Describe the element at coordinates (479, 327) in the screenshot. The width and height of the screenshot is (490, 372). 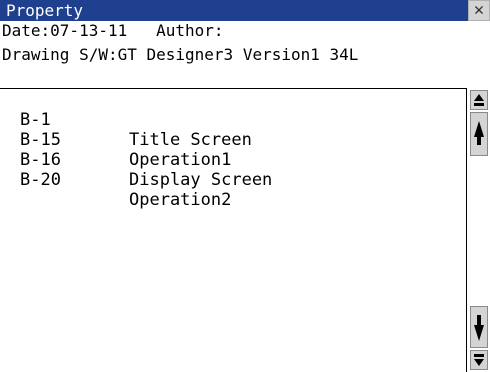
I see `scroll-down-icon` at that location.